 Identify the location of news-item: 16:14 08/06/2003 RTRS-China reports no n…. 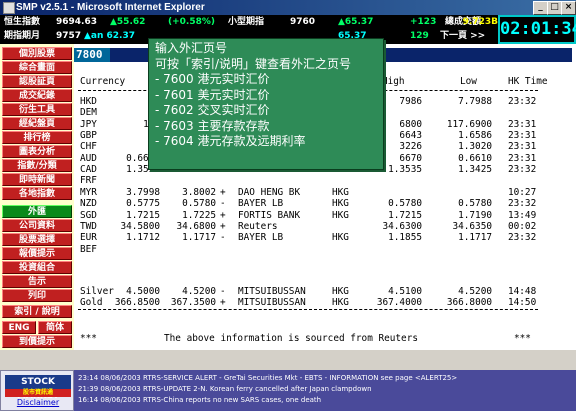
(199, 400).